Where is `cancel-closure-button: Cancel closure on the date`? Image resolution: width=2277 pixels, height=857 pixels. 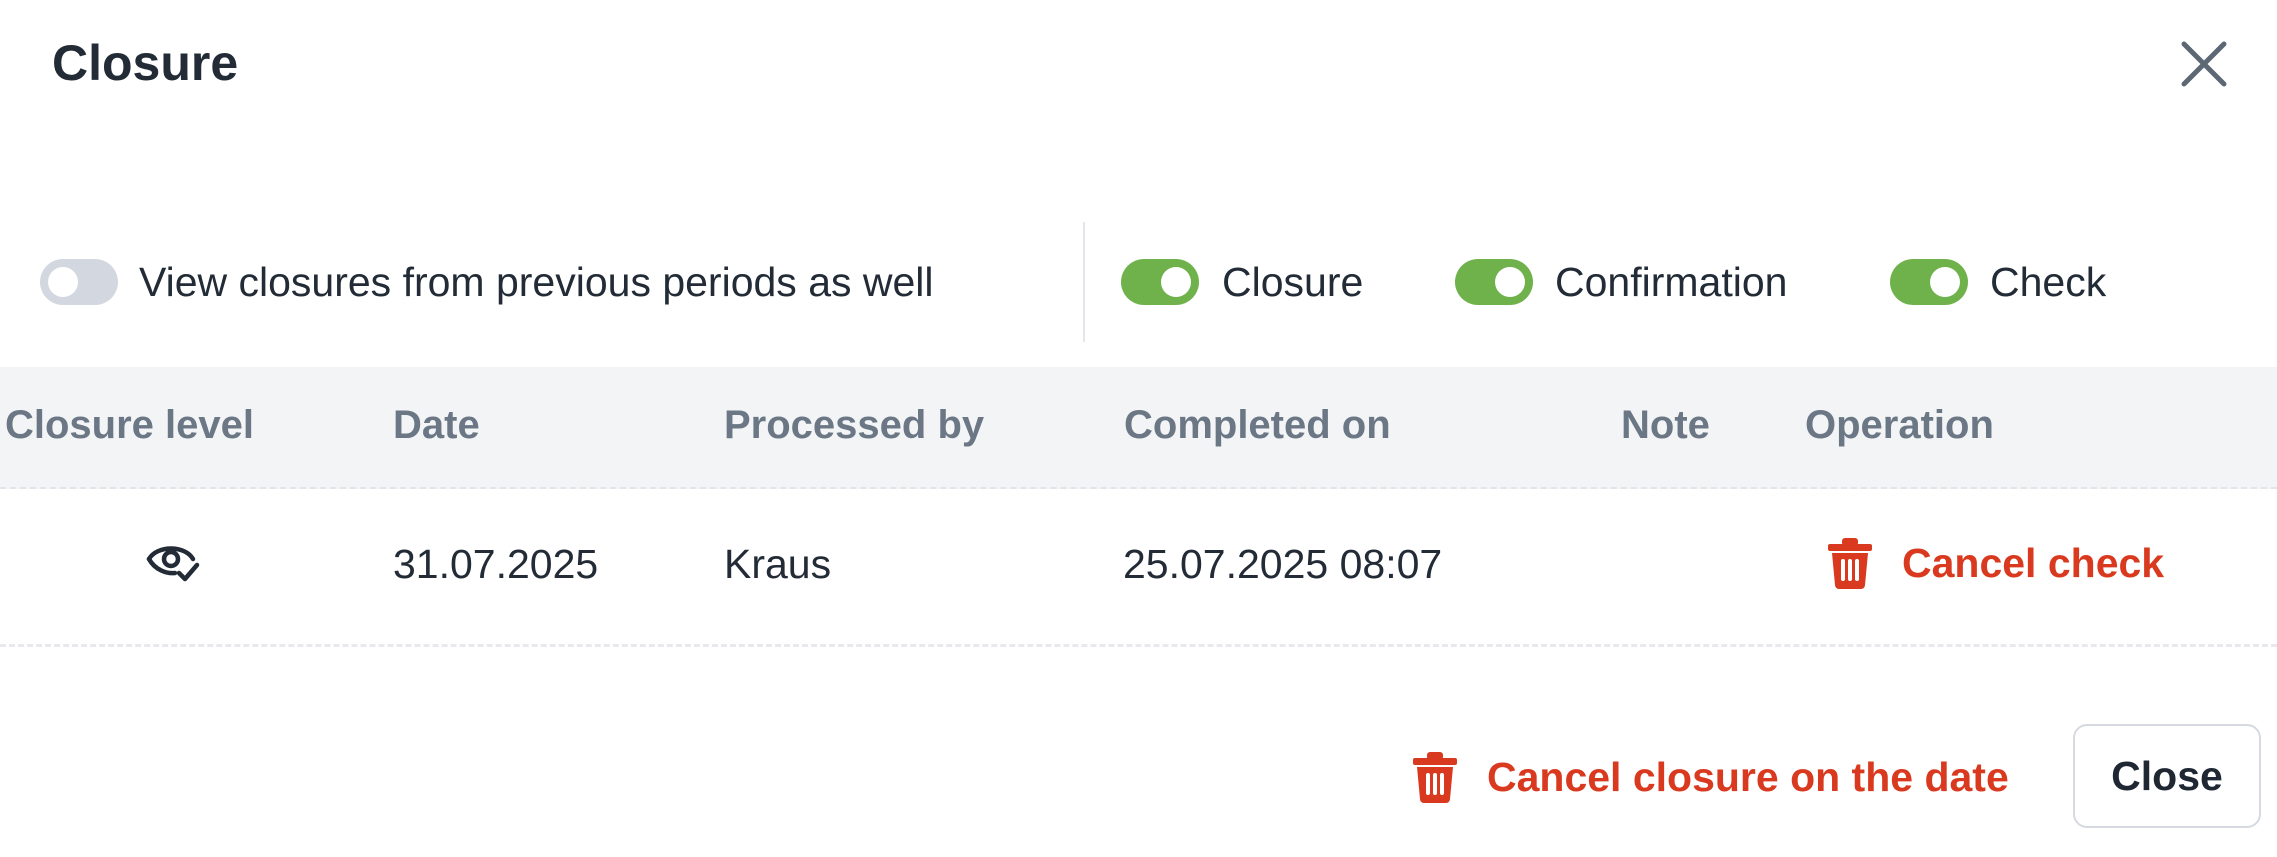
cancel-closure-button: Cancel closure on the date is located at coordinates (1710, 777).